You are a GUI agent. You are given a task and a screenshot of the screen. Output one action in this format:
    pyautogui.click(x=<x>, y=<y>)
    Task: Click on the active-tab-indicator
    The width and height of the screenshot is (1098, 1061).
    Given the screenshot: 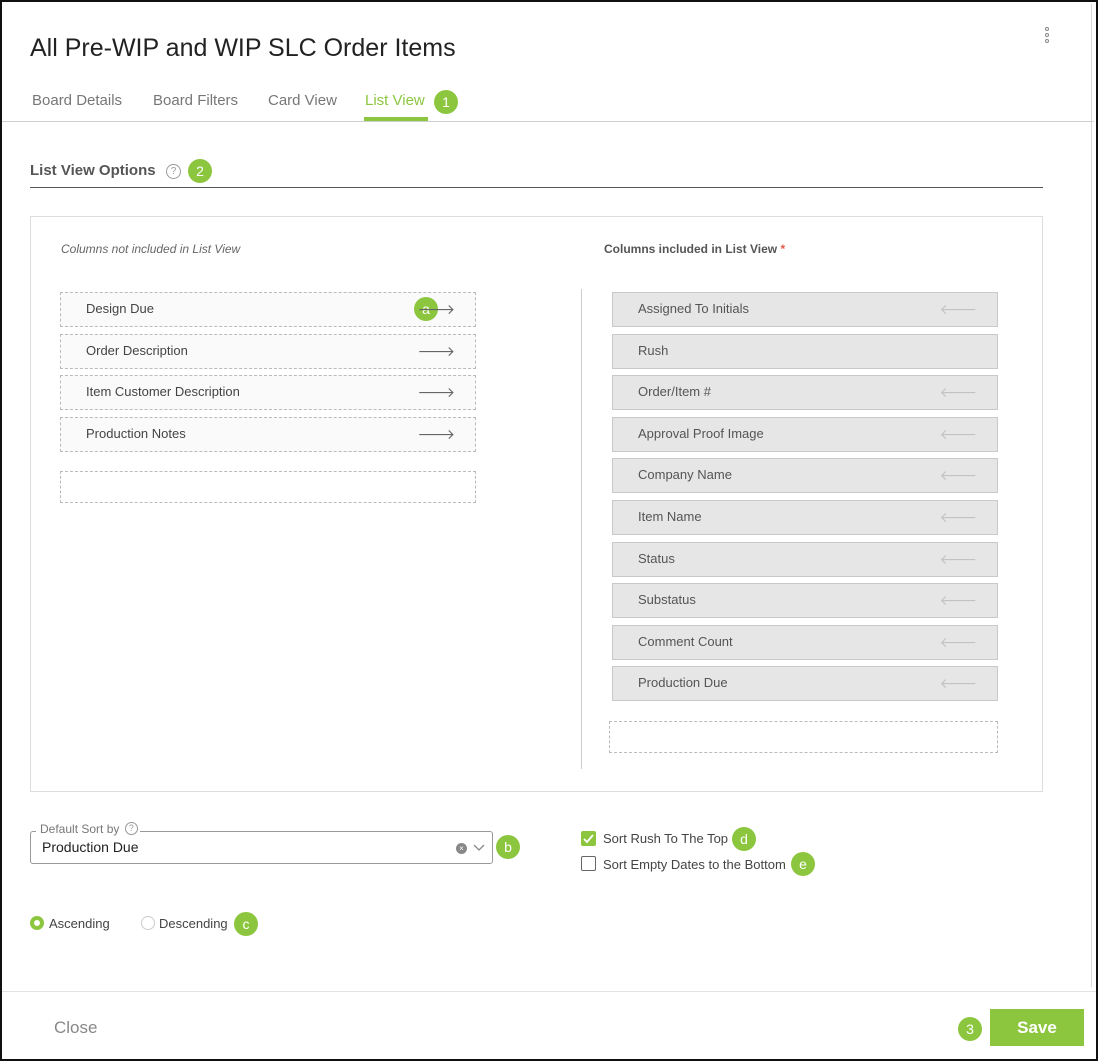 What is the action you would take?
    pyautogui.click(x=396, y=119)
    